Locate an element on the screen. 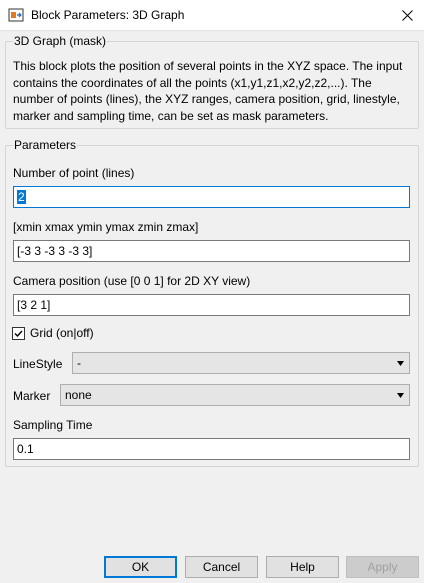  title-bar: Block Parameters: 3D Graph is located at coordinates (212, 15).